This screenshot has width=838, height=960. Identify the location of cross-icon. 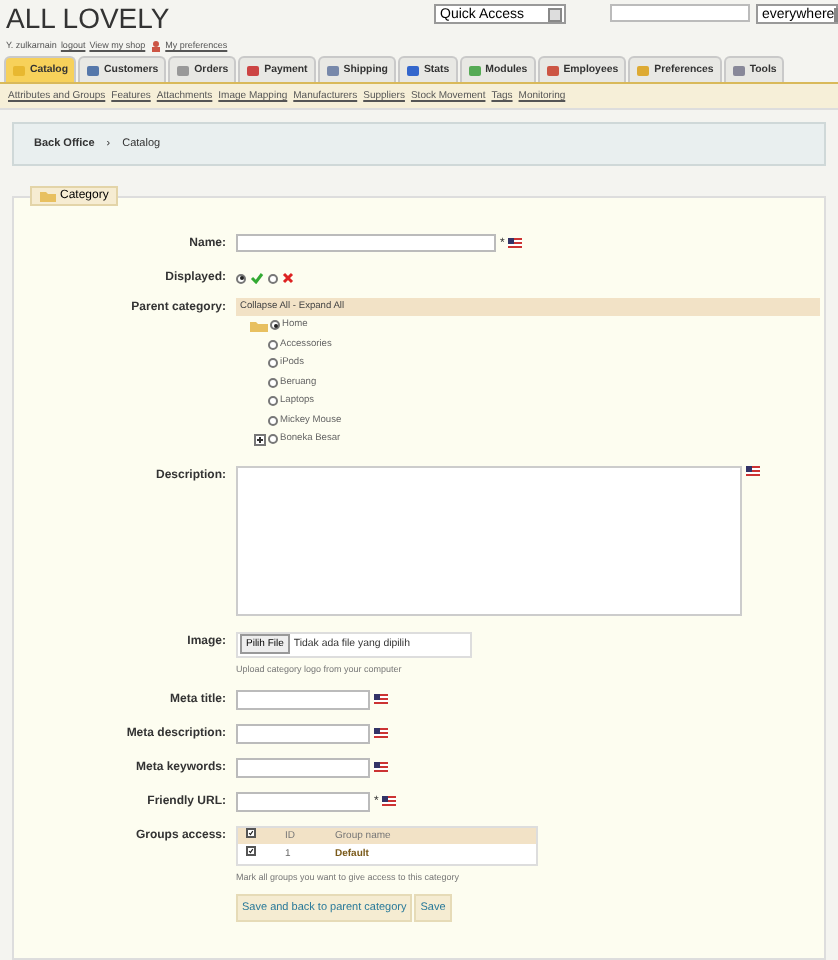
(288, 278).